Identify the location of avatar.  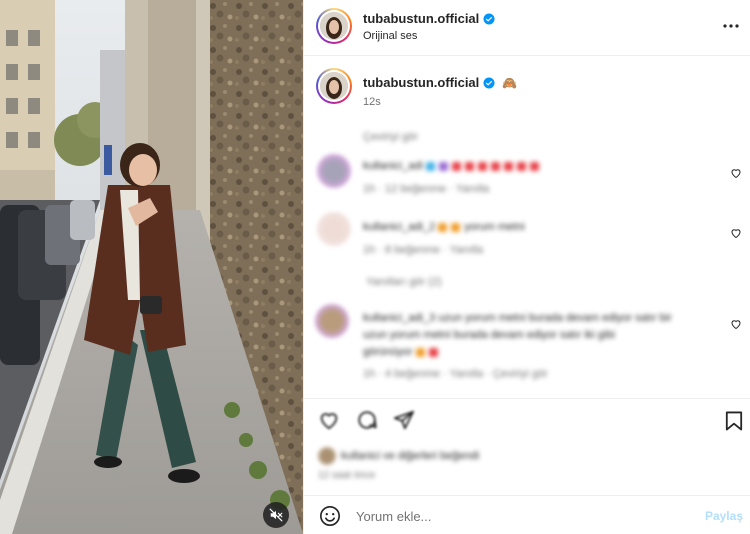
(334, 26).